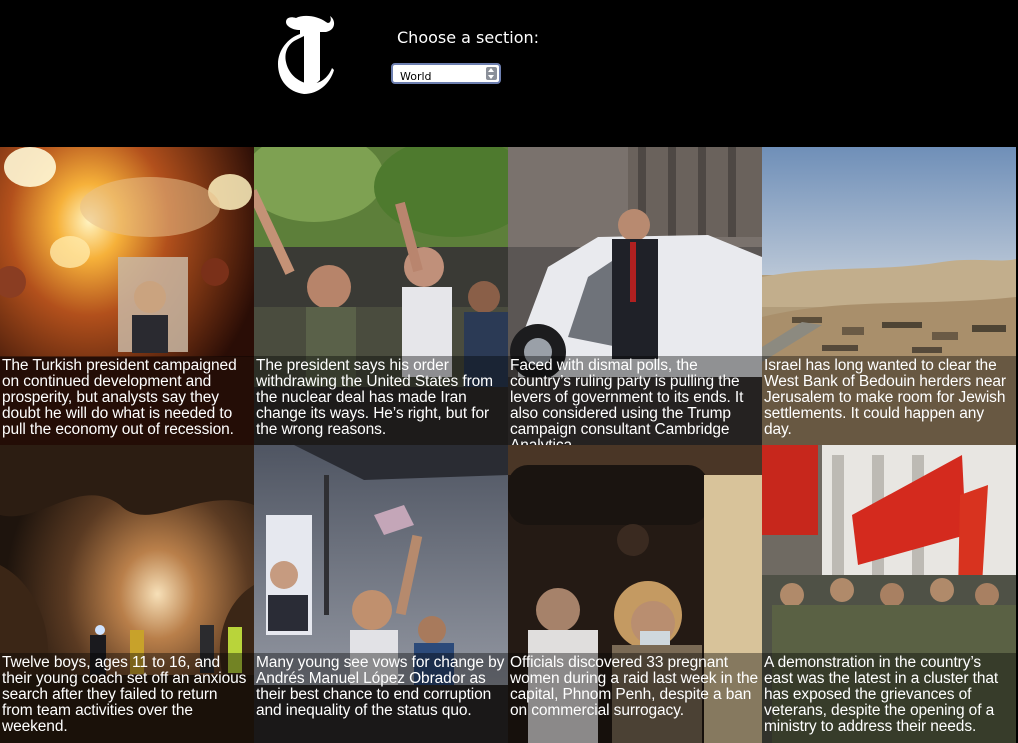 The width and height of the screenshot is (1018, 743). I want to click on section-select: World, so click(446, 76).